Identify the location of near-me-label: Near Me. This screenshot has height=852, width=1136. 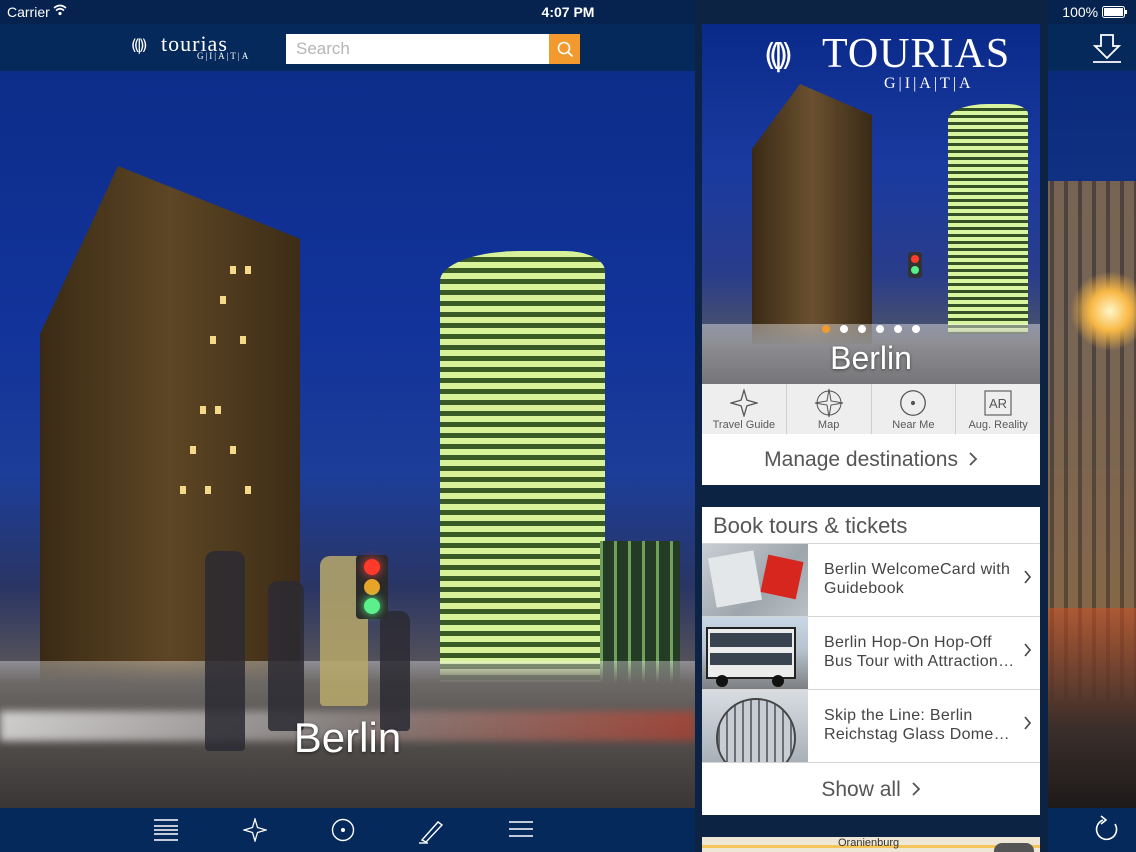
(913, 425).